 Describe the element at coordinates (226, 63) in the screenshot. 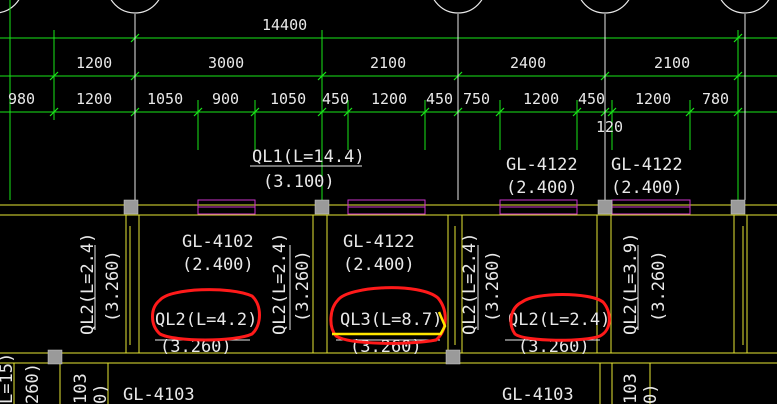

I see `dim-r1-2: 3000` at that location.